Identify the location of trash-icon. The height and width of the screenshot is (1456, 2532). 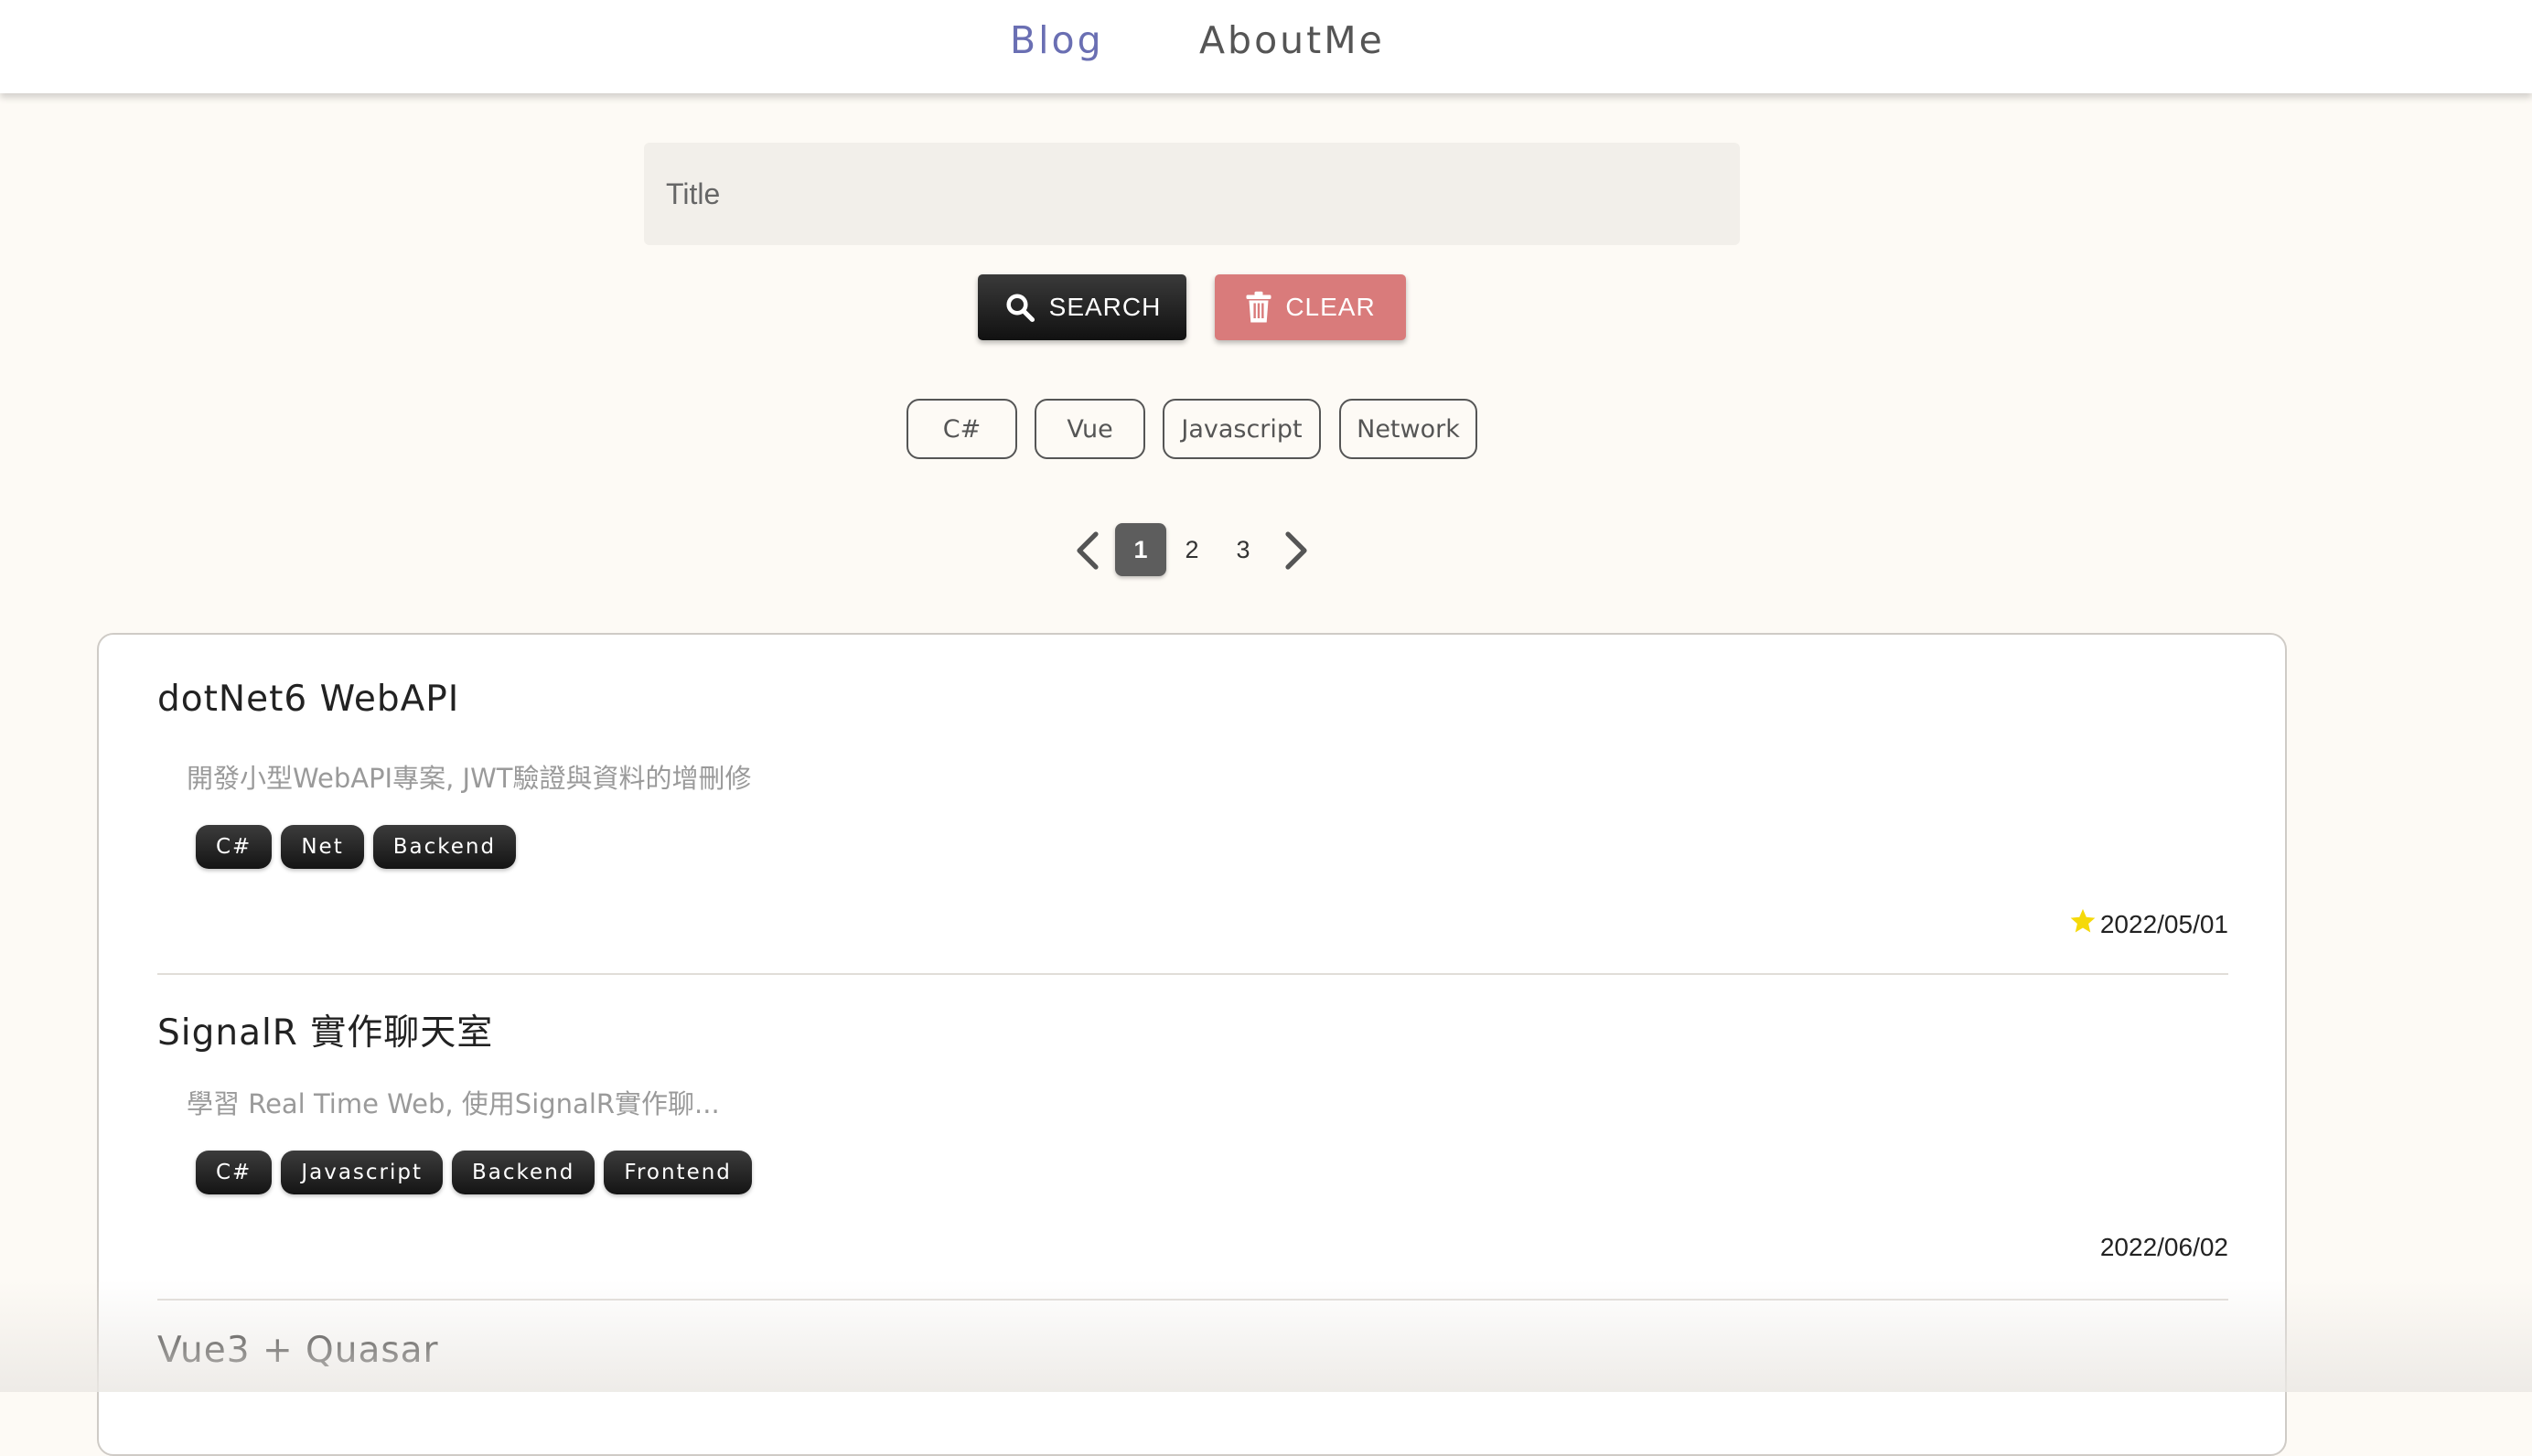
(1258, 307).